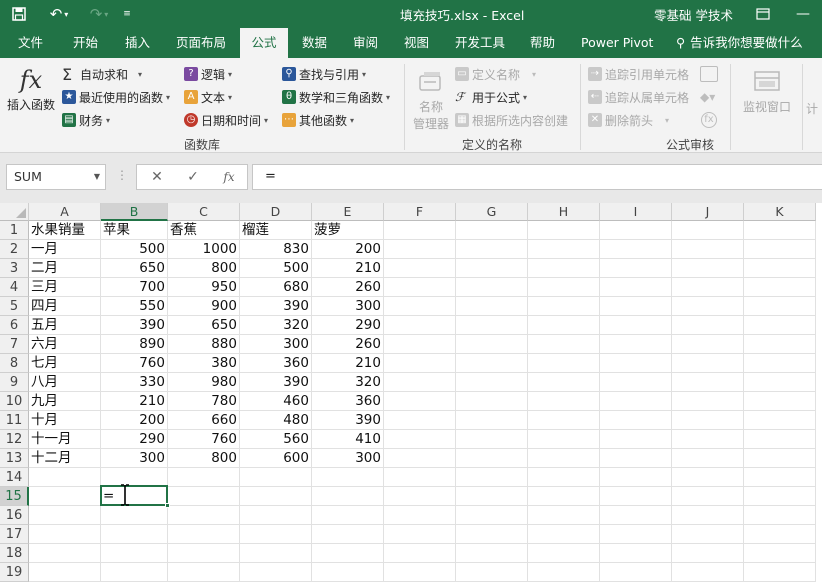 This screenshot has width=822, height=584. I want to click on error-checking-icon: ◆▾, so click(709, 97).